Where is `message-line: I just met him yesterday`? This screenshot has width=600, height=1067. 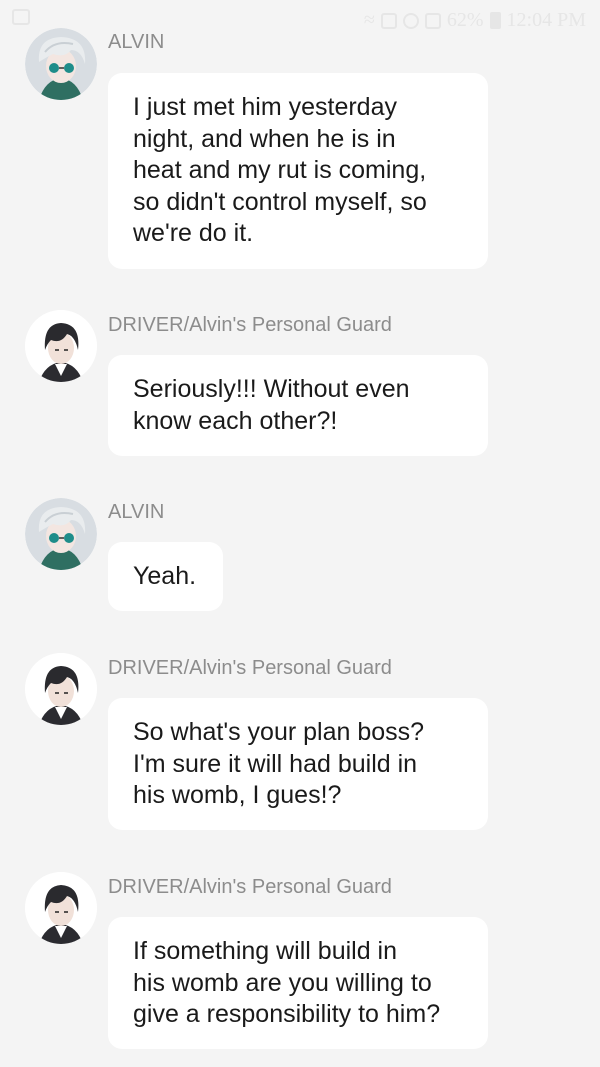 message-line: I just met him yesterday is located at coordinates (265, 107).